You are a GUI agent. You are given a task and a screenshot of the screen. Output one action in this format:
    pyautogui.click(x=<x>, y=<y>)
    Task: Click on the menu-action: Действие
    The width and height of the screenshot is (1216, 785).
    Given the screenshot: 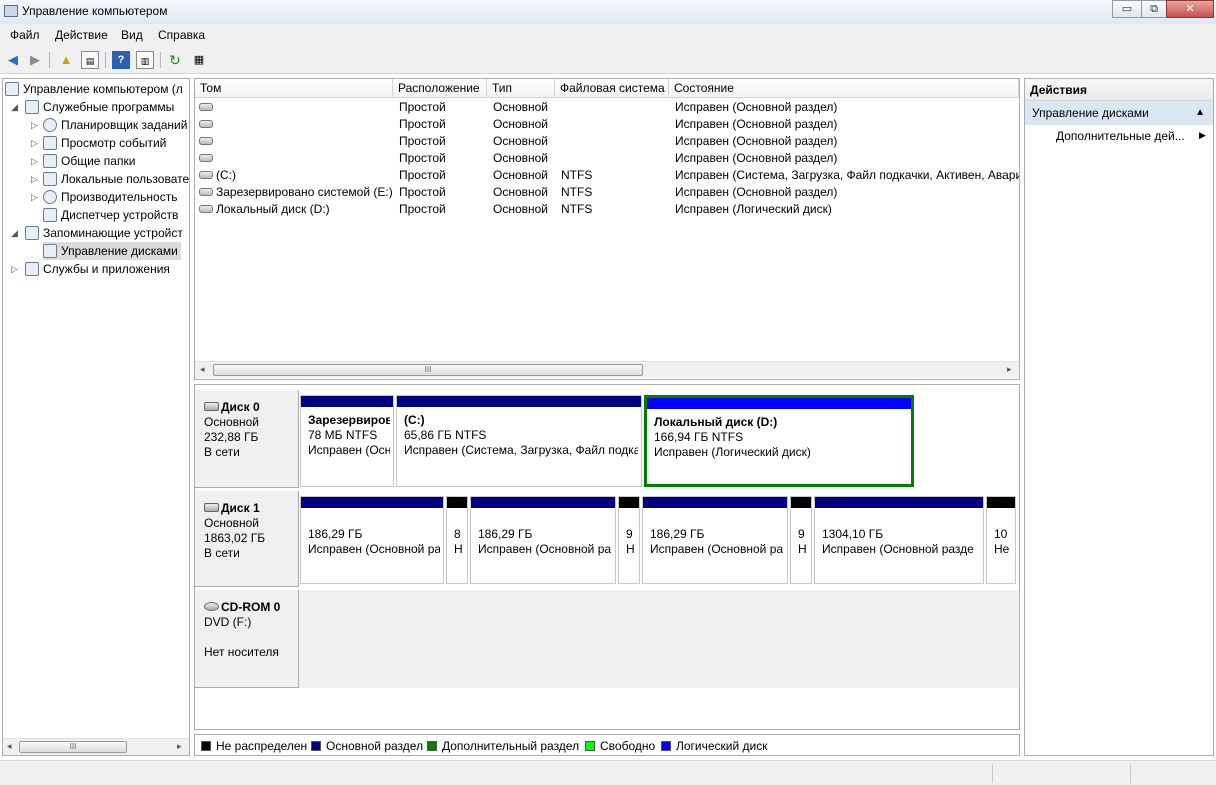 What is the action you would take?
    pyautogui.click(x=81, y=35)
    